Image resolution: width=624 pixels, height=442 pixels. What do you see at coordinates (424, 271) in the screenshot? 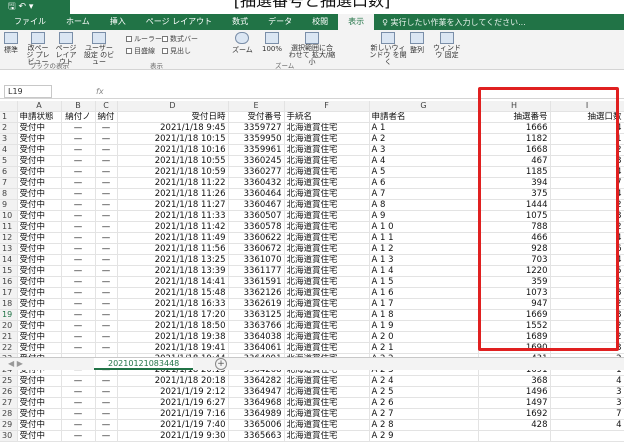
I see `cell: A 1 4` at bounding box center [424, 271].